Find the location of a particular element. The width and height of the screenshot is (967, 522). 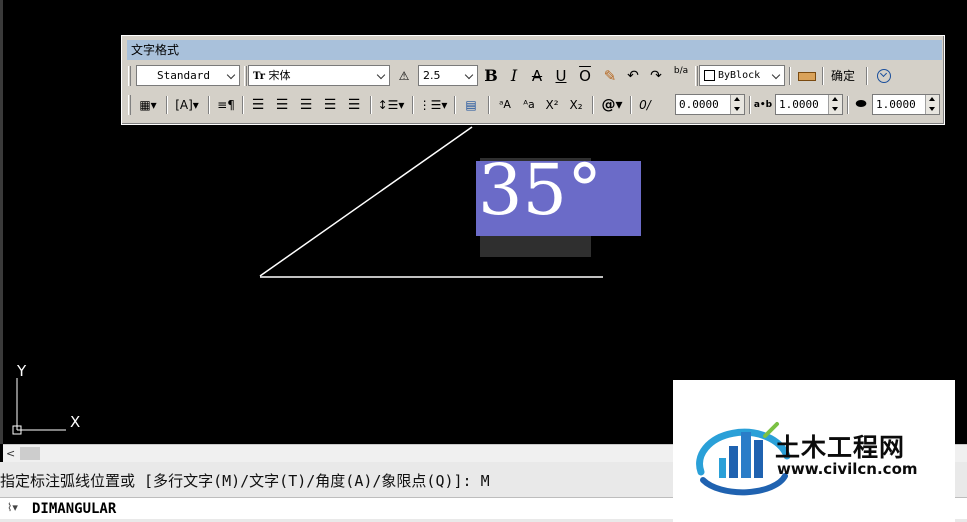

underline-button: U is located at coordinates (561, 76).